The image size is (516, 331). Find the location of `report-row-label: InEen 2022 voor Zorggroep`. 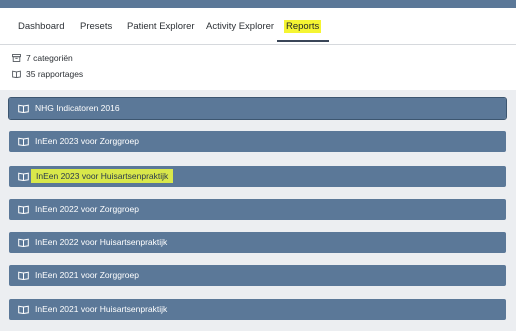

report-row-label: InEen 2022 voor Zorggroep is located at coordinates (87, 209).